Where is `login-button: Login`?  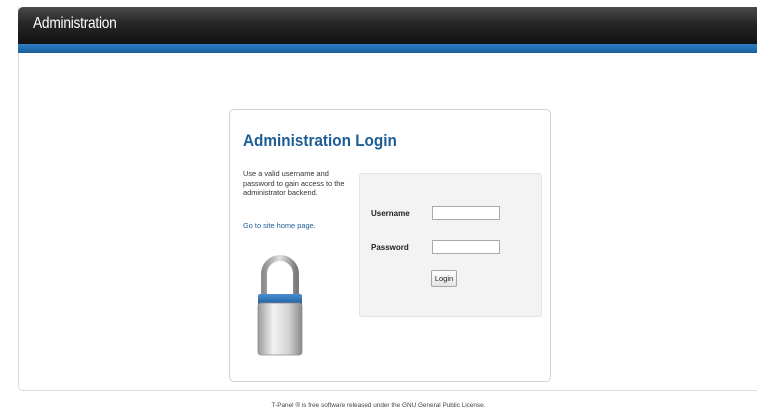 login-button: Login is located at coordinates (444, 278).